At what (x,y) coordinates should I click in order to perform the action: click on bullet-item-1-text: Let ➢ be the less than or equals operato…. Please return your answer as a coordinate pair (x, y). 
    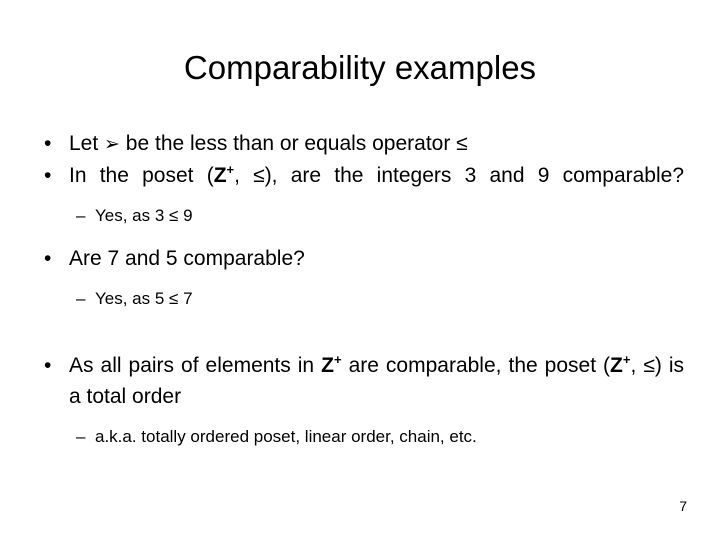
    Looking at the image, I should click on (376, 144).